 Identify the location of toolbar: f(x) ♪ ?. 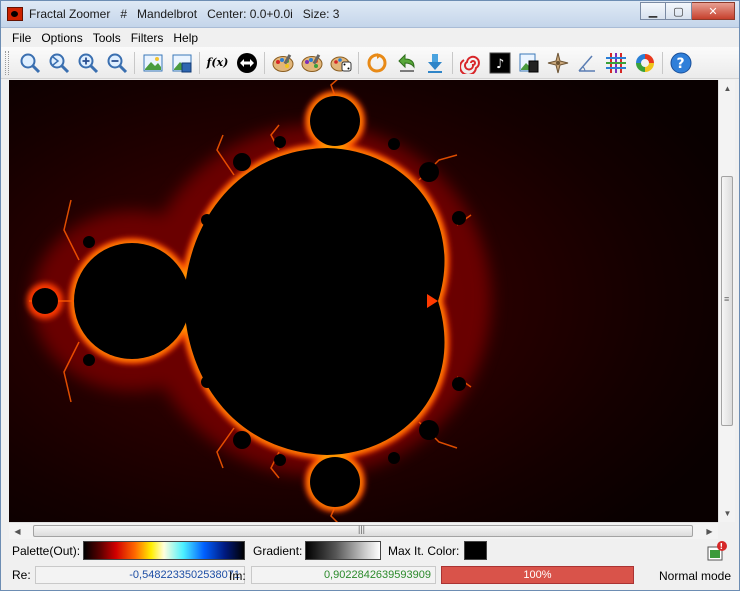
(370, 63).